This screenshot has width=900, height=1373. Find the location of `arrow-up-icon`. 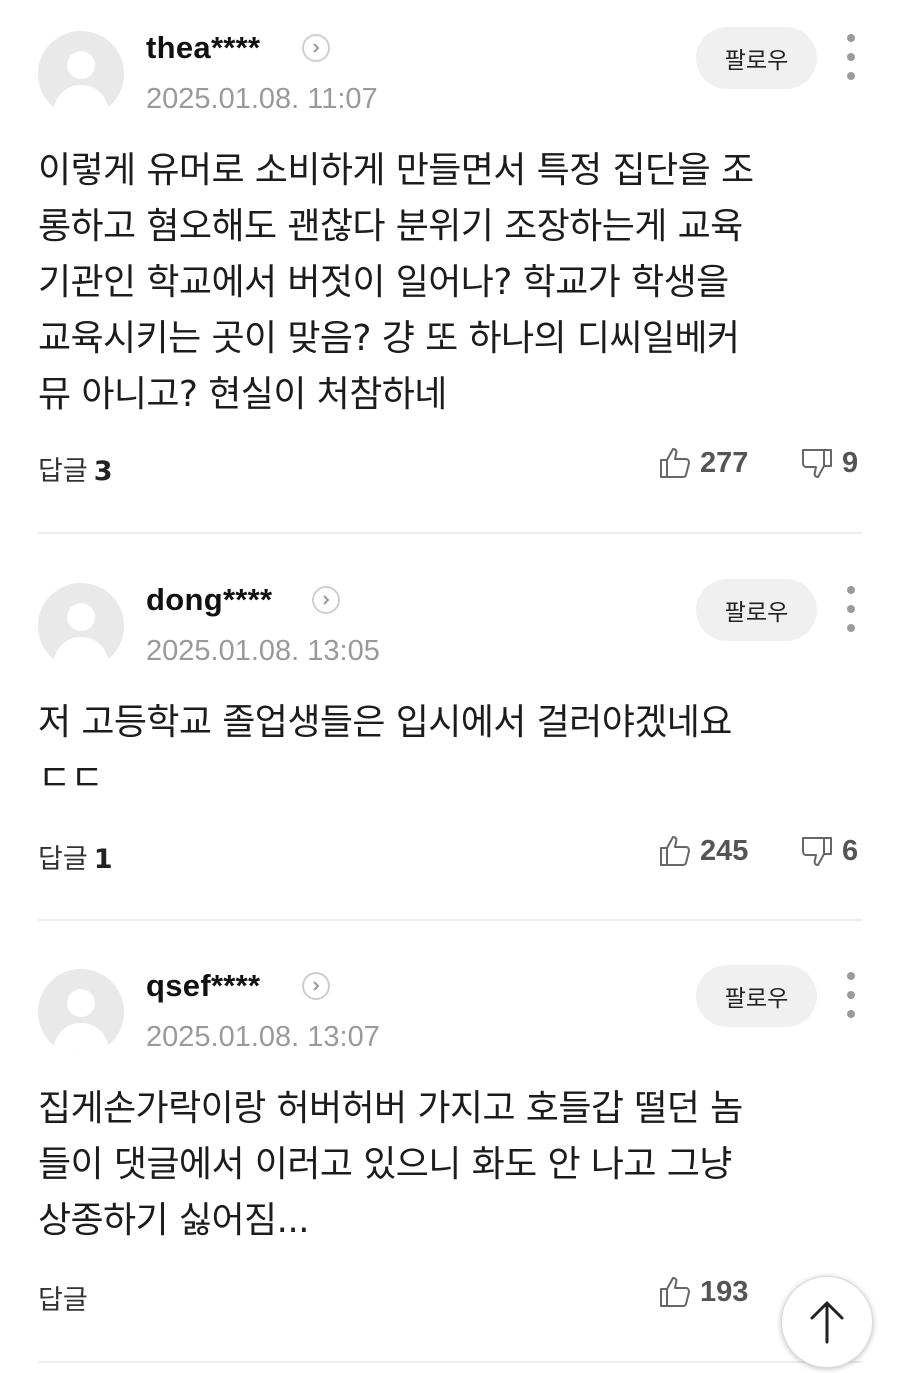

arrow-up-icon is located at coordinates (827, 1322).